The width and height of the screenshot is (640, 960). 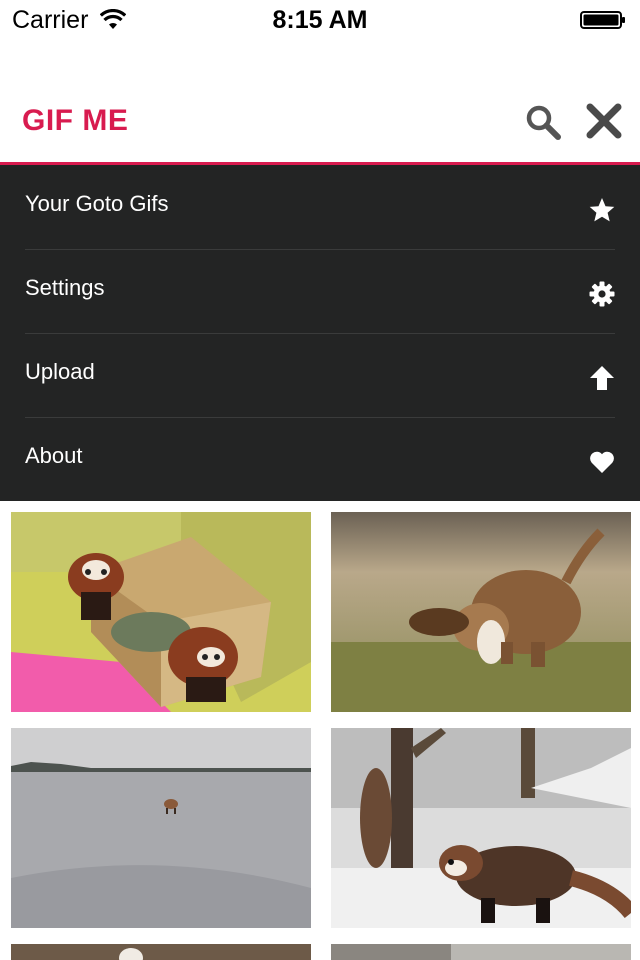 I want to click on heart-icon, so click(x=602, y=462).